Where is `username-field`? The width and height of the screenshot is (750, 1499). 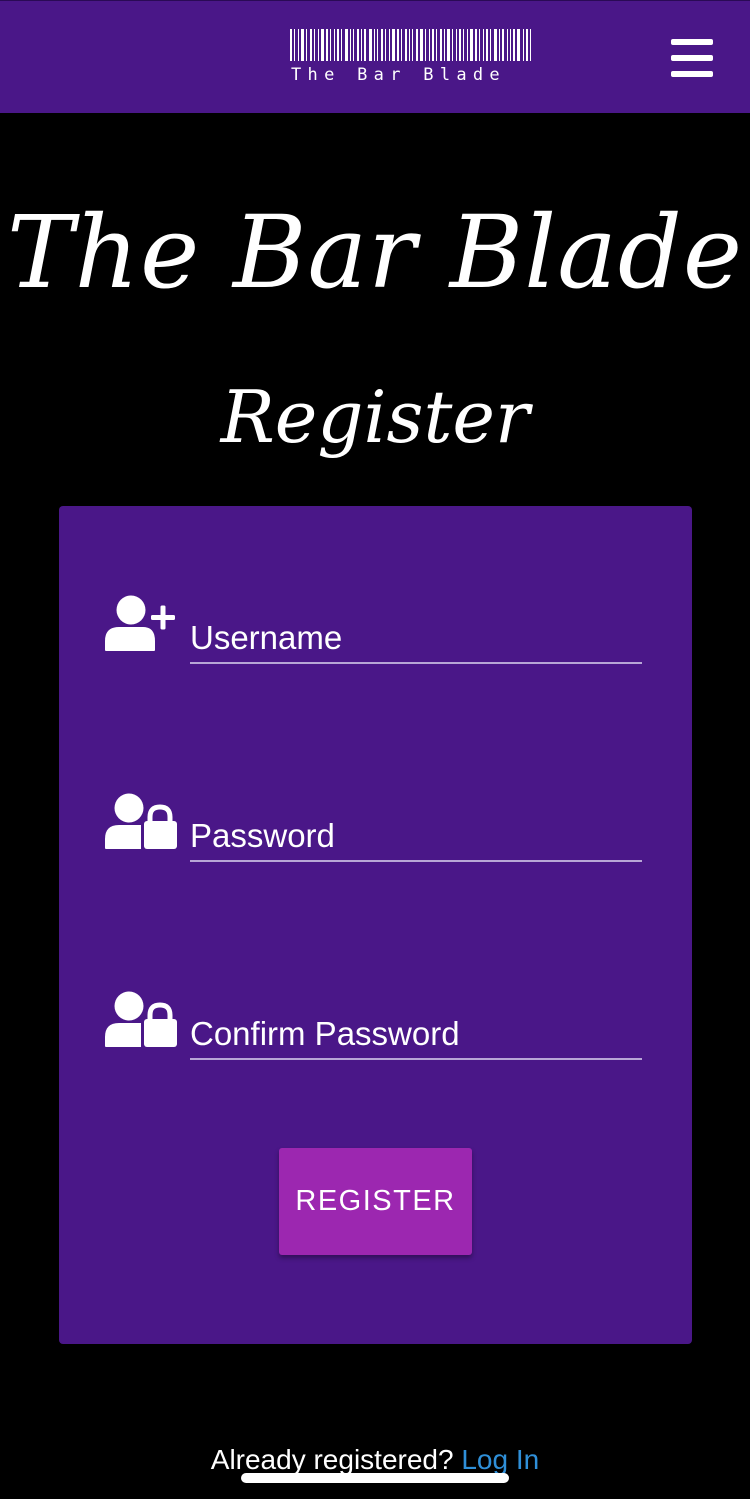 username-field is located at coordinates (374, 634).